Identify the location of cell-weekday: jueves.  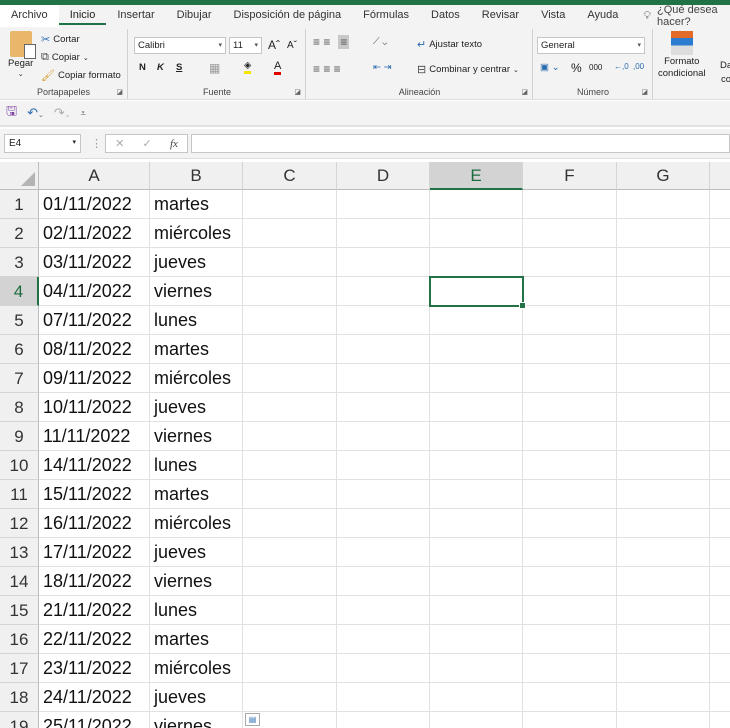
(196, 262).